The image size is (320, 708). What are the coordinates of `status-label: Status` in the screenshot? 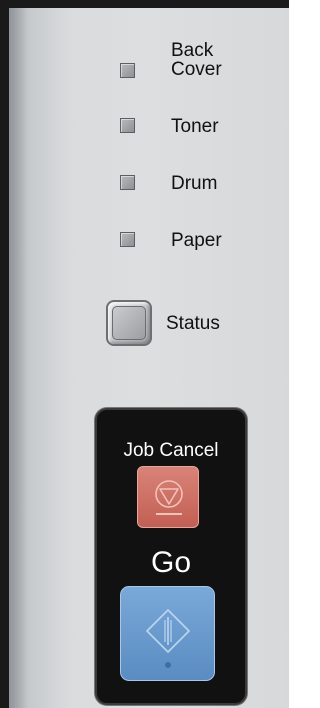 It's located at (193, 323).